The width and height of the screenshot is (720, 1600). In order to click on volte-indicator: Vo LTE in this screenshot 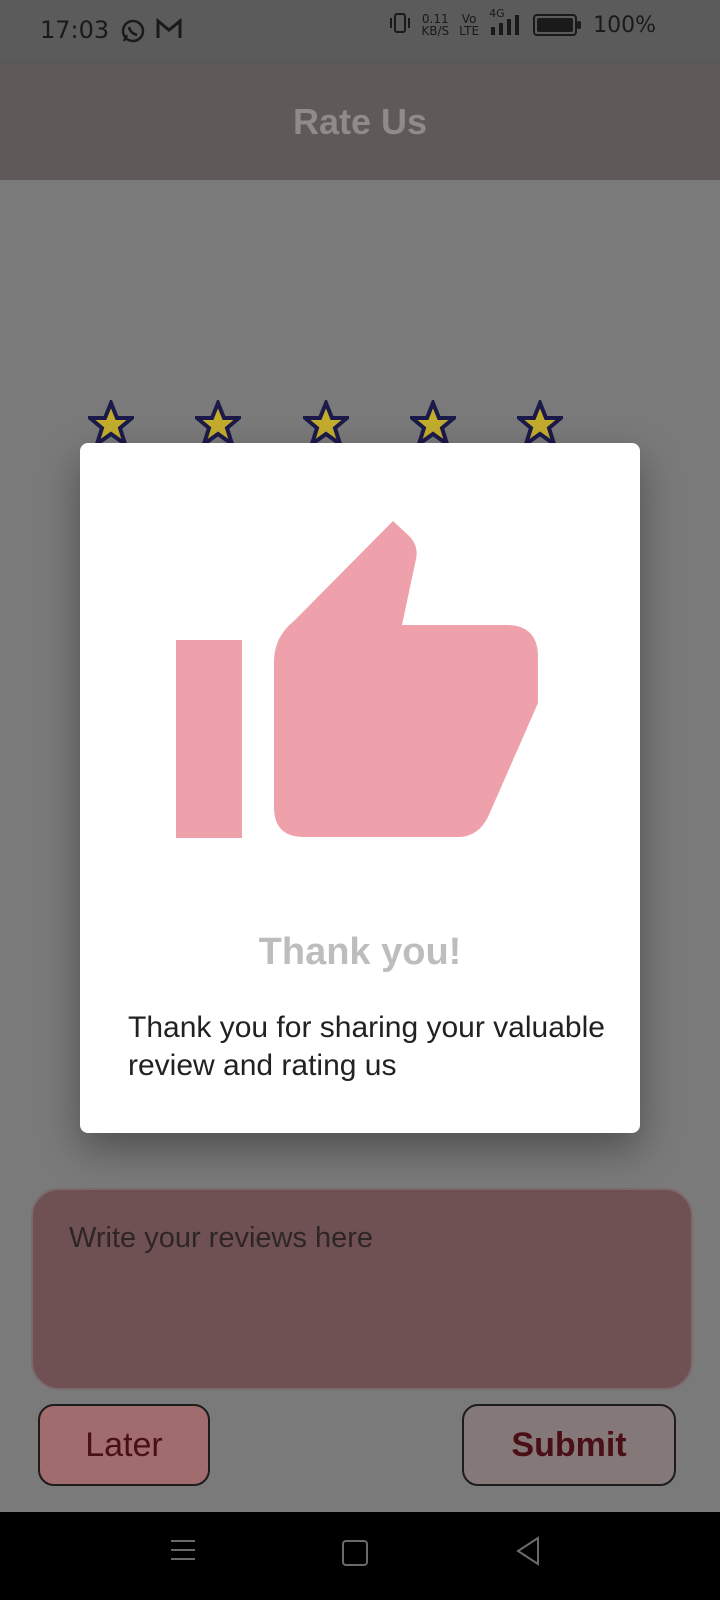, I will do `click(469, 25)`.